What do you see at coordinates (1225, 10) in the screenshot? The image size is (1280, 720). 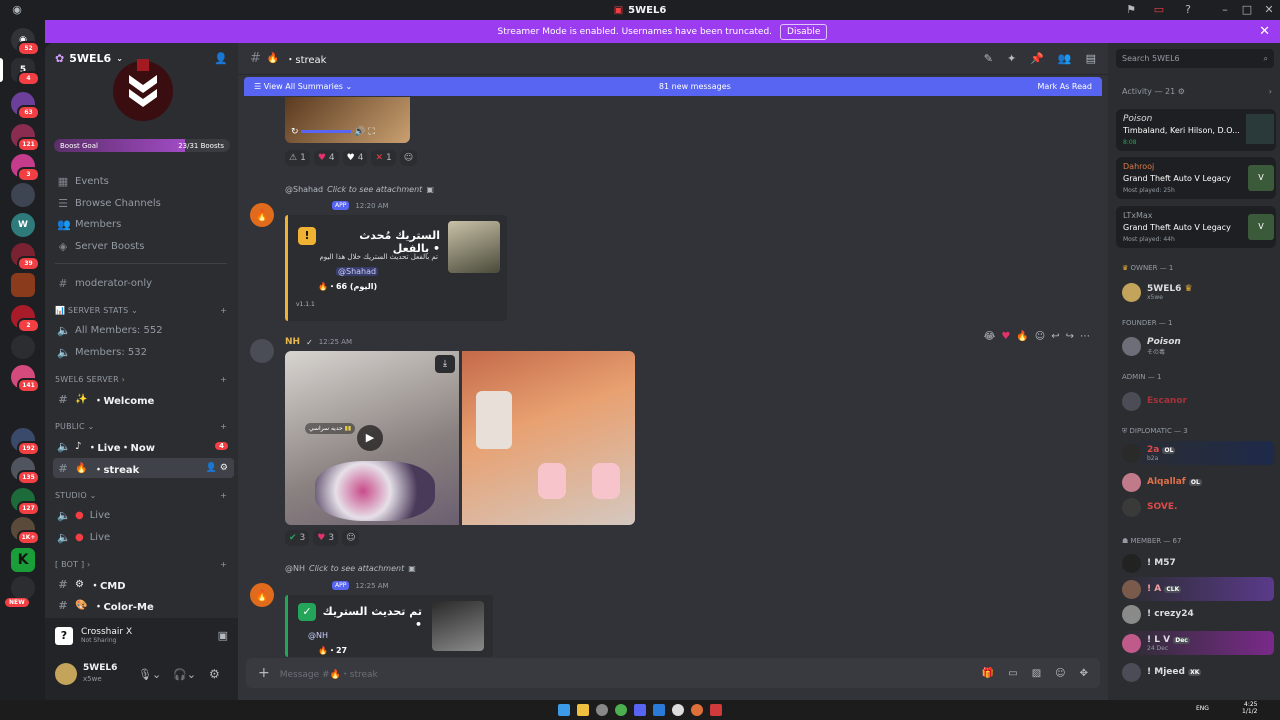 I see `minimize-icon: –` at bounding box center [1225, 10].